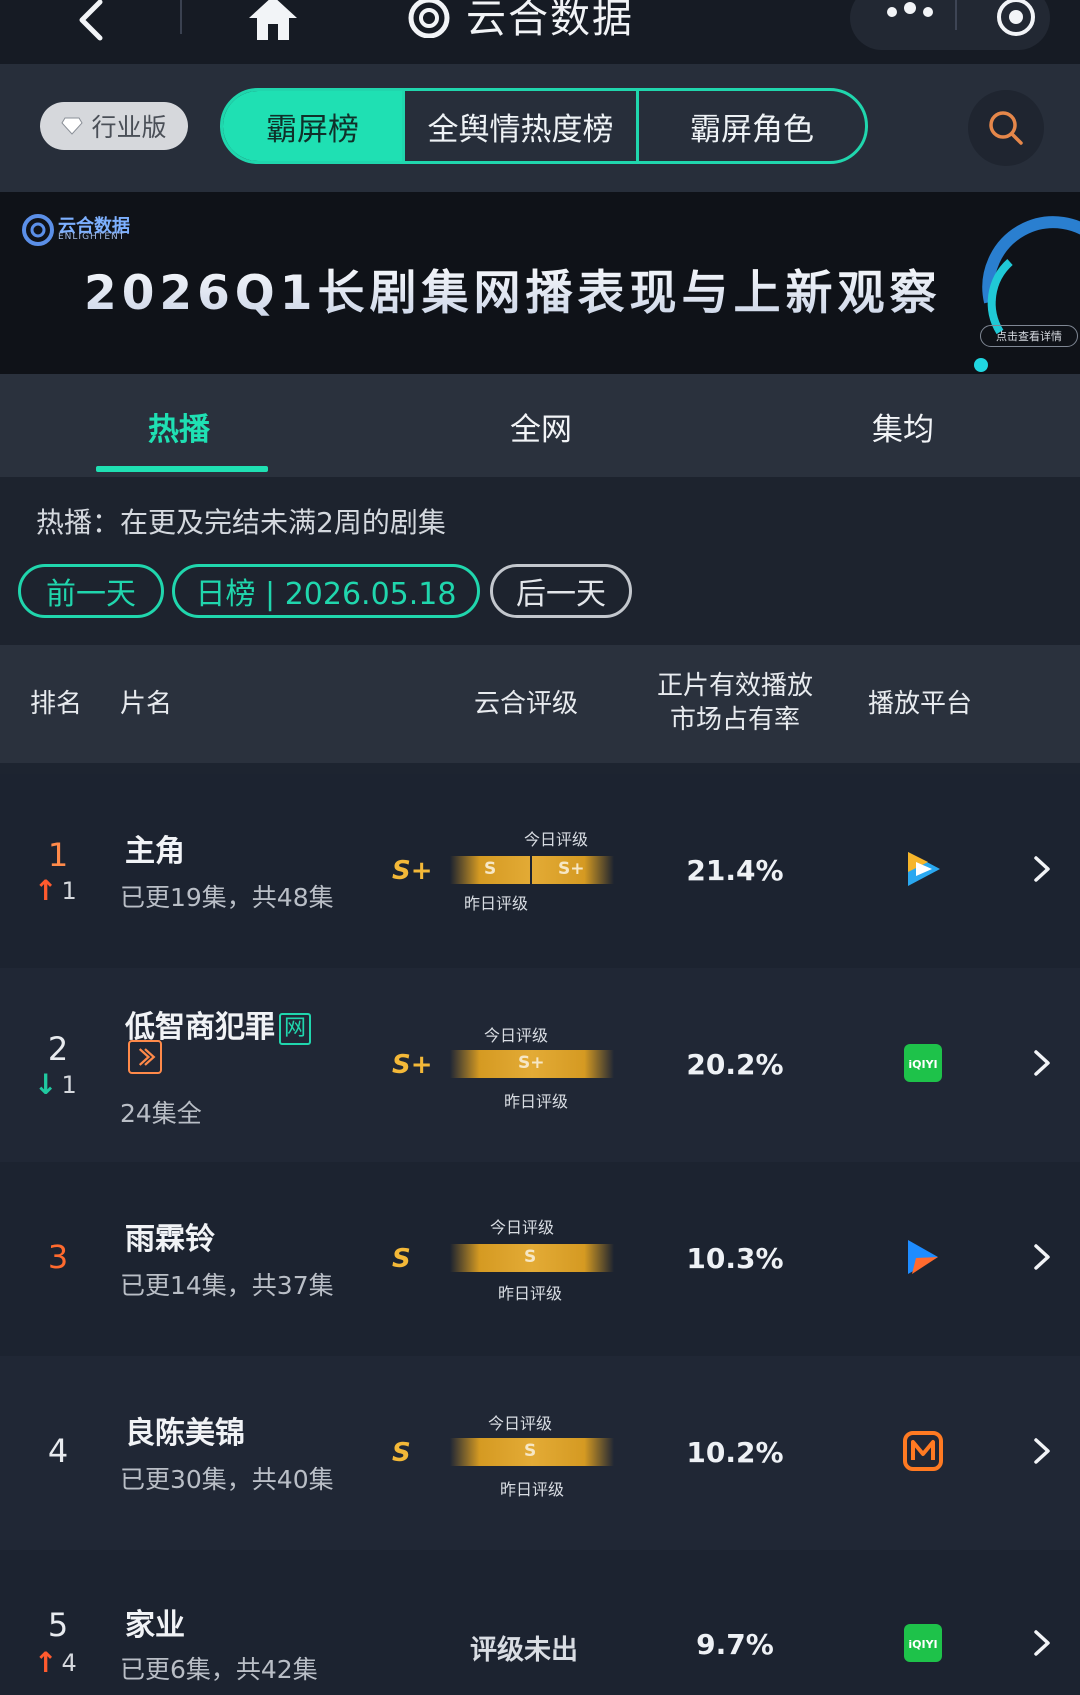  What do you see at coordinates (91, 591) in the screenshot?
I see `previous-day-button: 前一天` at bounding box center [91, 591].